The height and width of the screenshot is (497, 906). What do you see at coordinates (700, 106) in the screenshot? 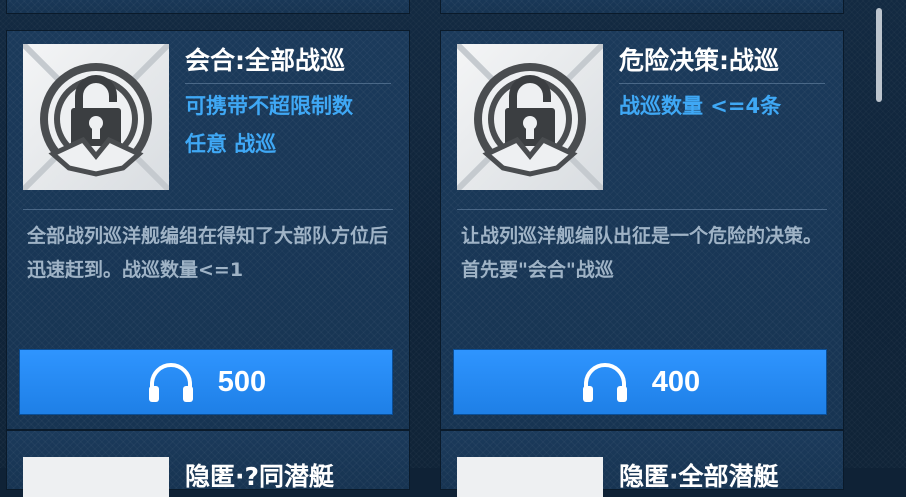
I see `card-tag: 战巡数量 <=4条` at bounding box center [700, 106].